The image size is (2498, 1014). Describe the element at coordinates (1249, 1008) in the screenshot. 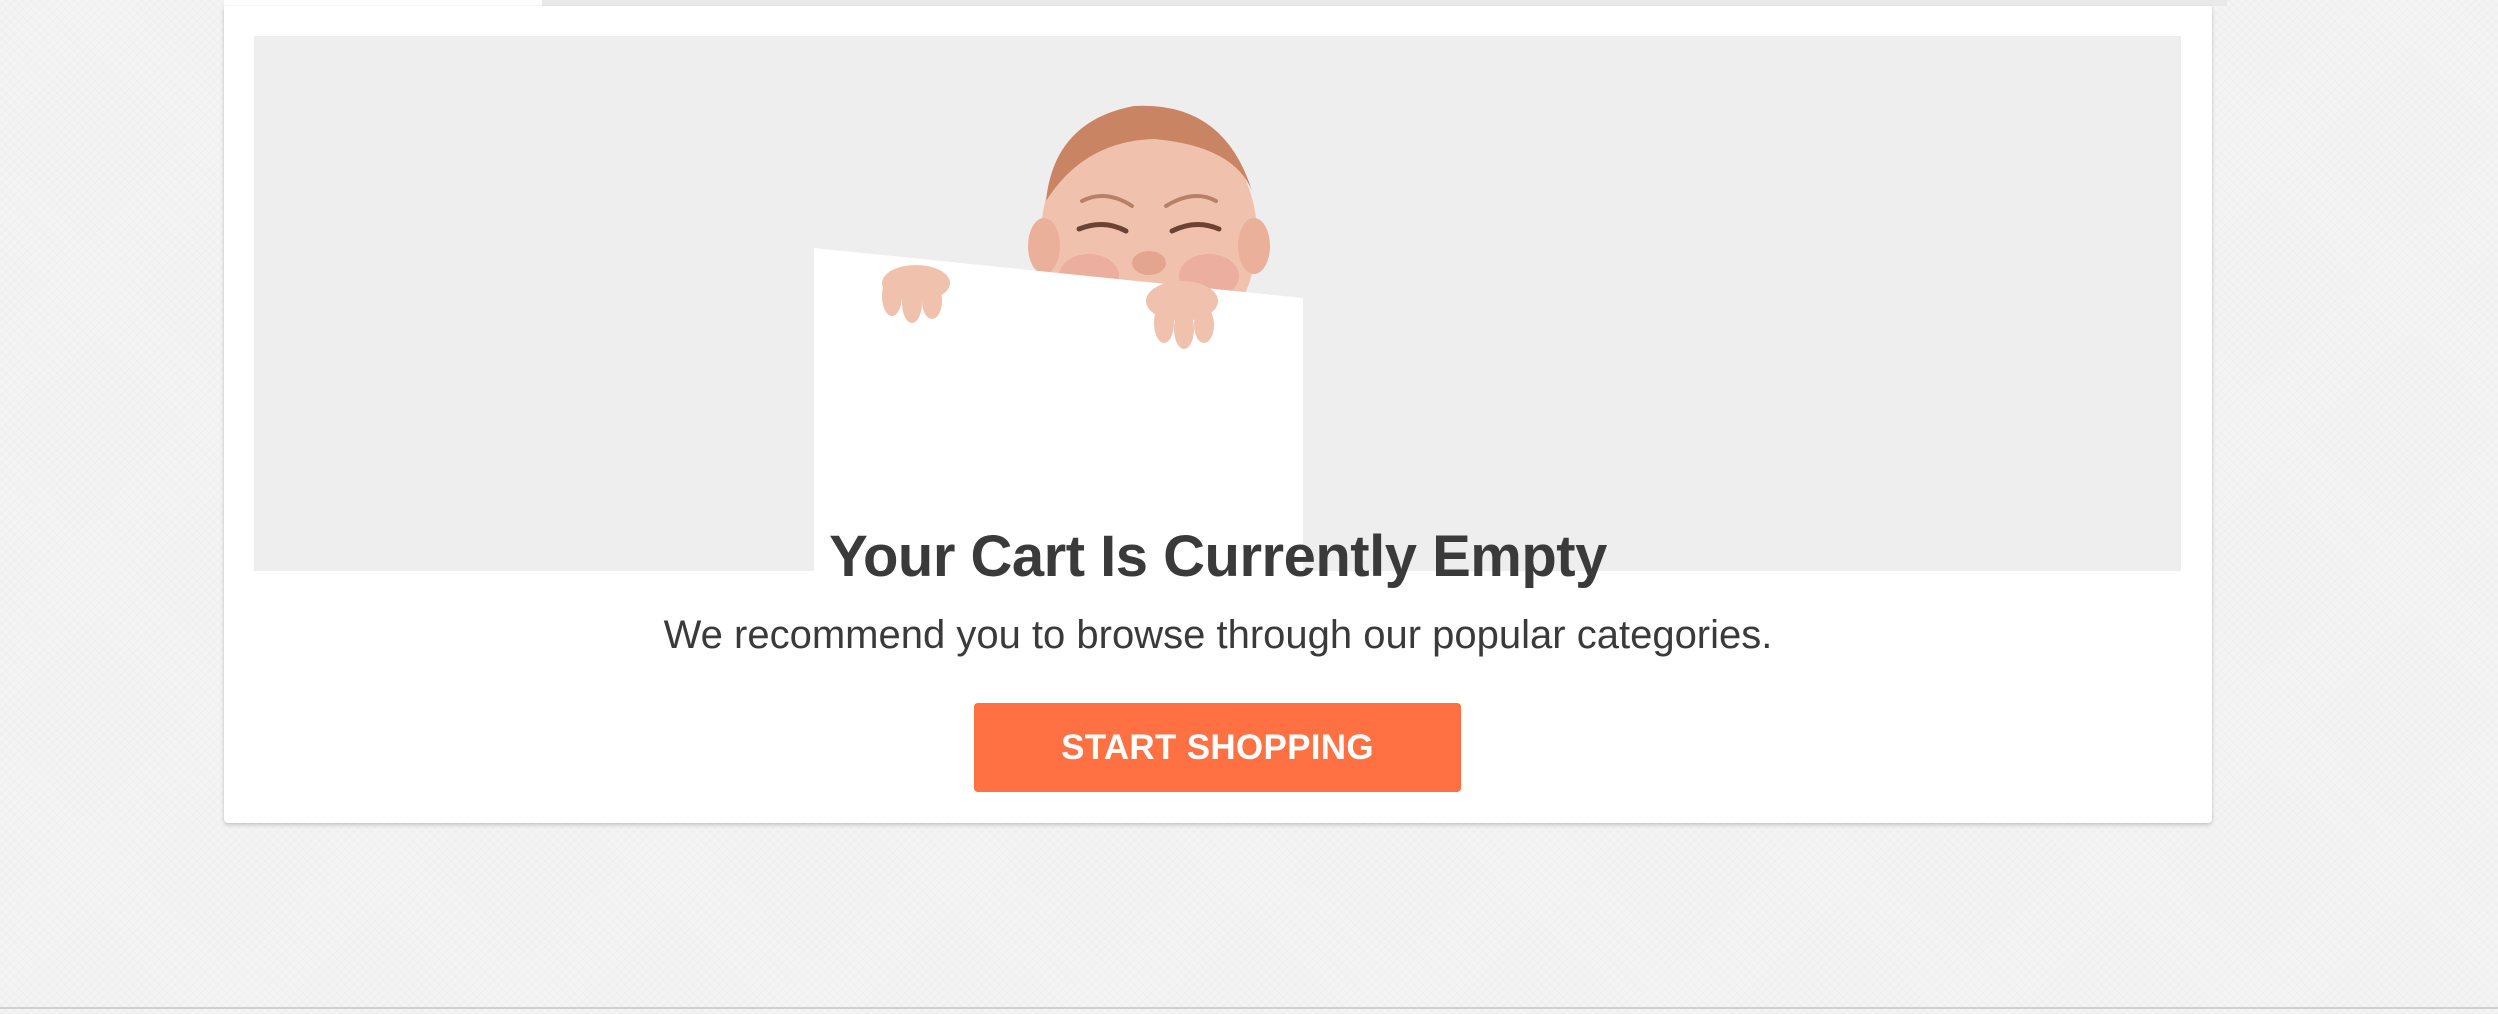

I see `footer-divider` at that location.